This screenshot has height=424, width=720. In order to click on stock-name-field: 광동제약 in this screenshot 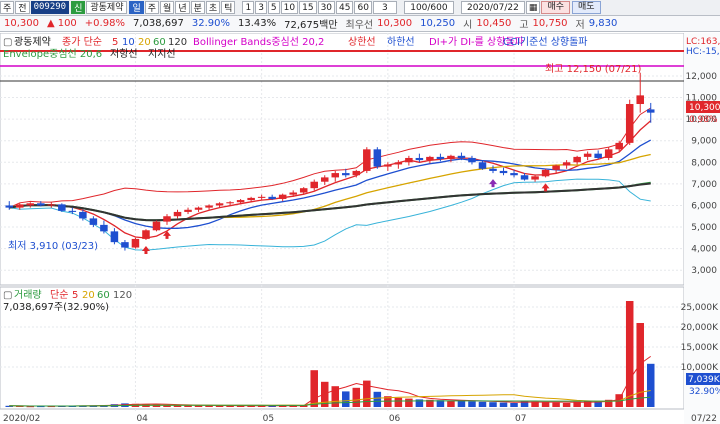, I will do `click(107, 7)`.